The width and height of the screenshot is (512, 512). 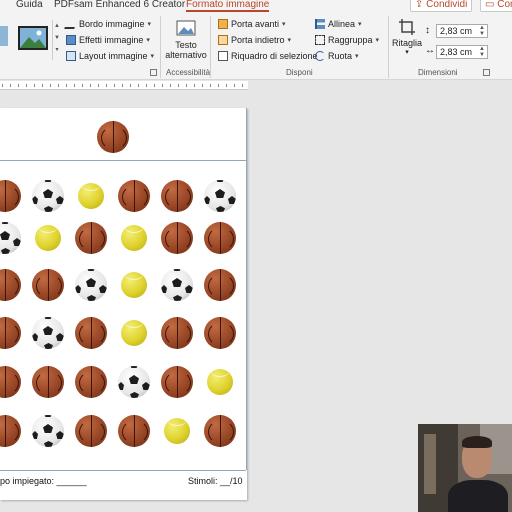 What do you see at coordinates (56, 40) in the screenshot?
I see `gallery-scroll: ▲ ▼ ▾` at bounding box center [56, 40].